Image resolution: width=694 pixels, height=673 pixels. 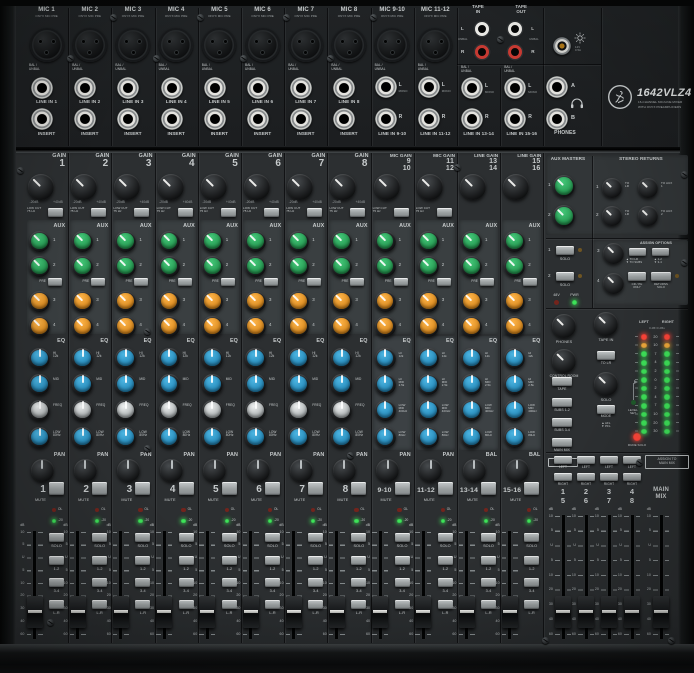 What do you see at coordinates (586, 460) in the screenshot?
I see `sub-2-left-button` at bounding box center [586, 460].